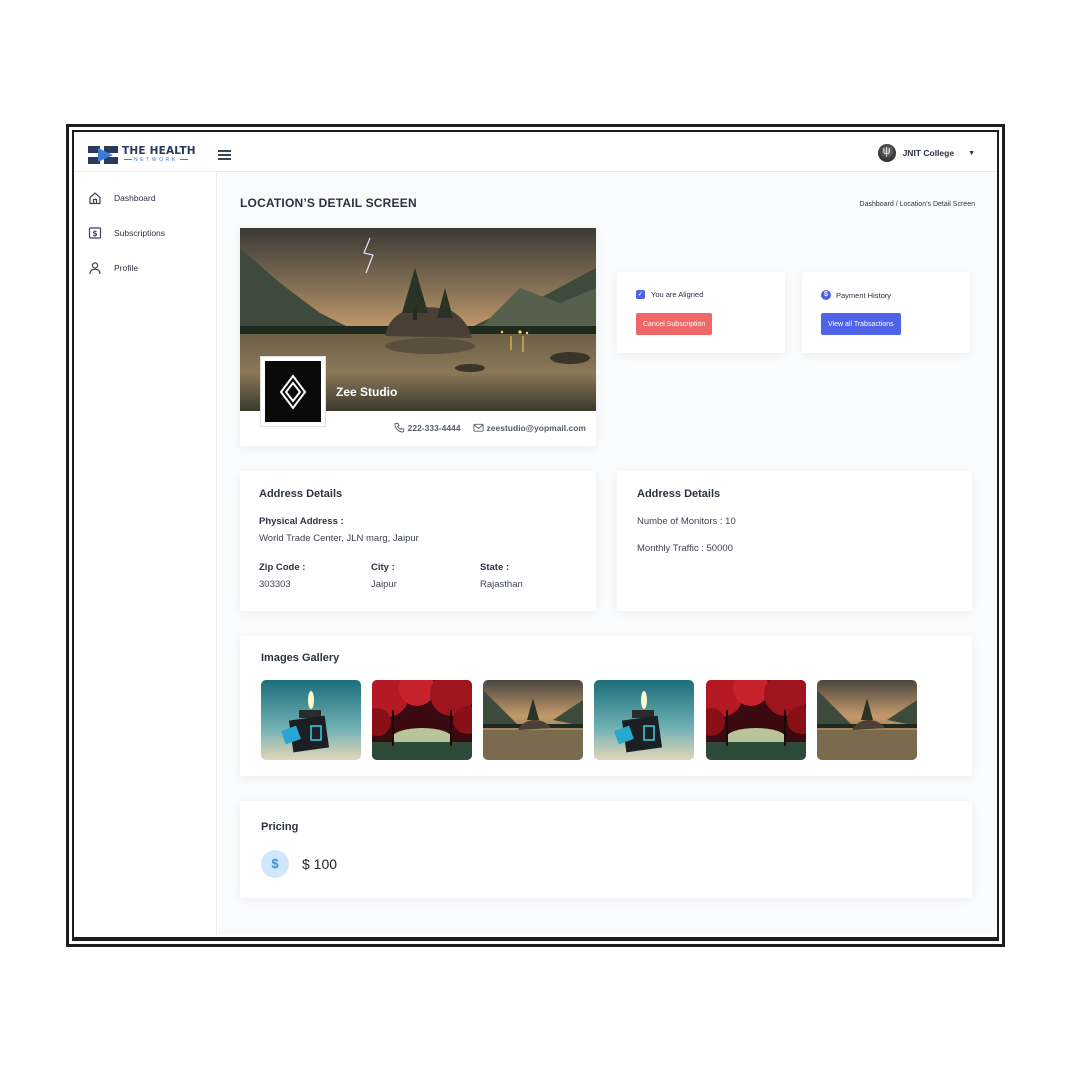 The height and width of the screenshot is (1080, 1080). Describe the element at coordinates (886, 153) in the screenshot. I see `avatar` at that location.